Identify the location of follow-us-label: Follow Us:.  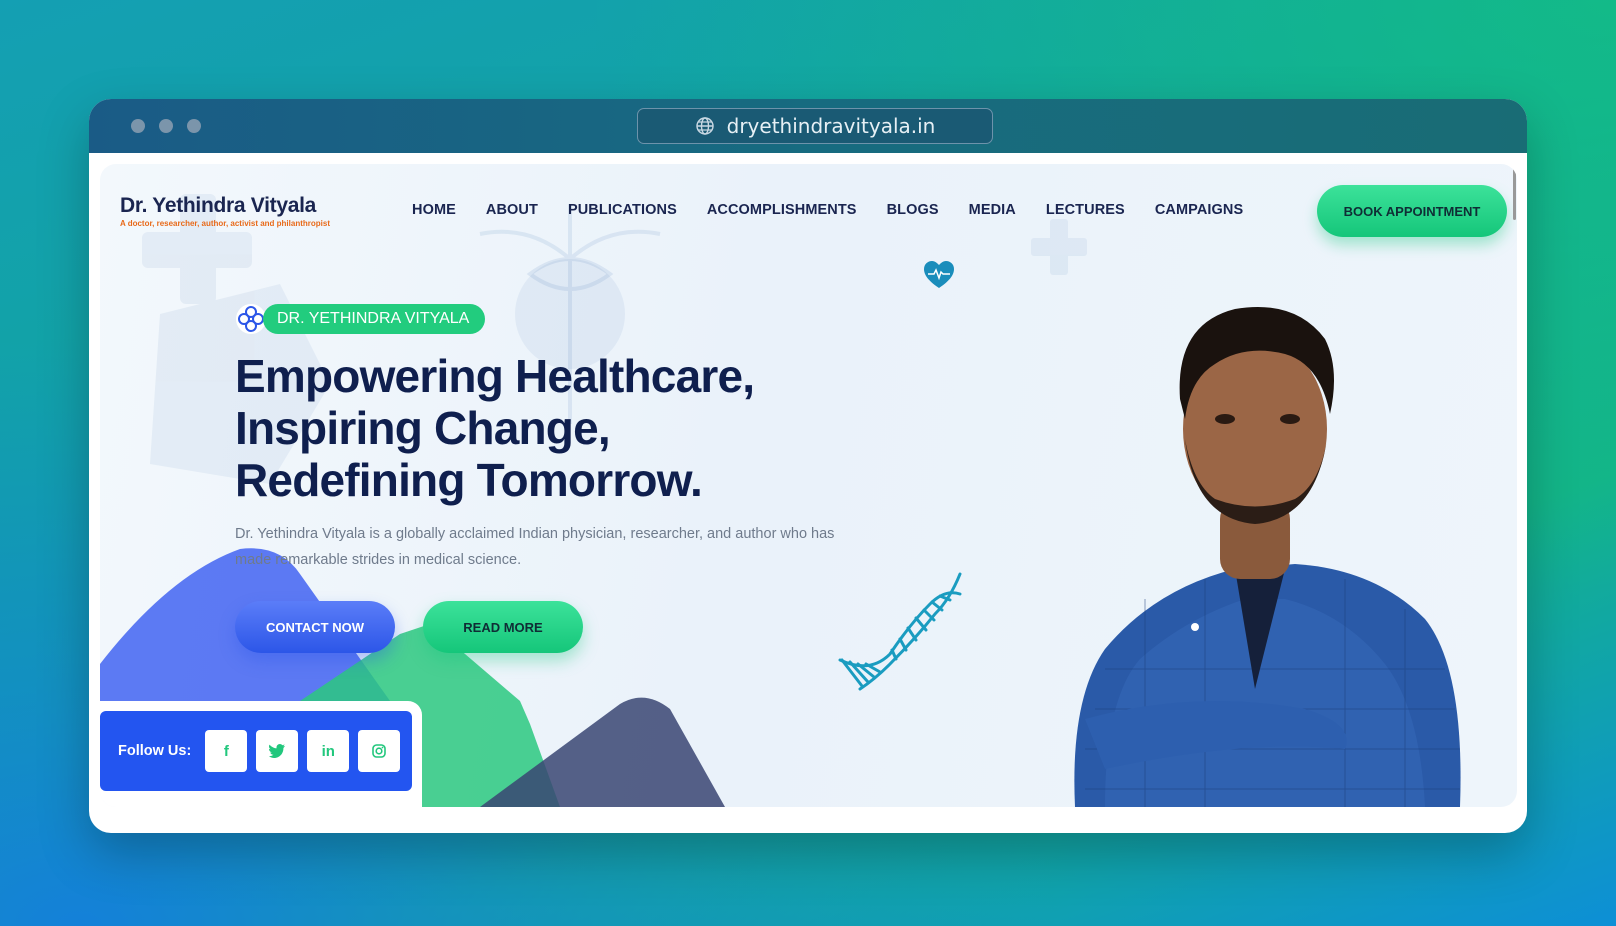
(155, 751).